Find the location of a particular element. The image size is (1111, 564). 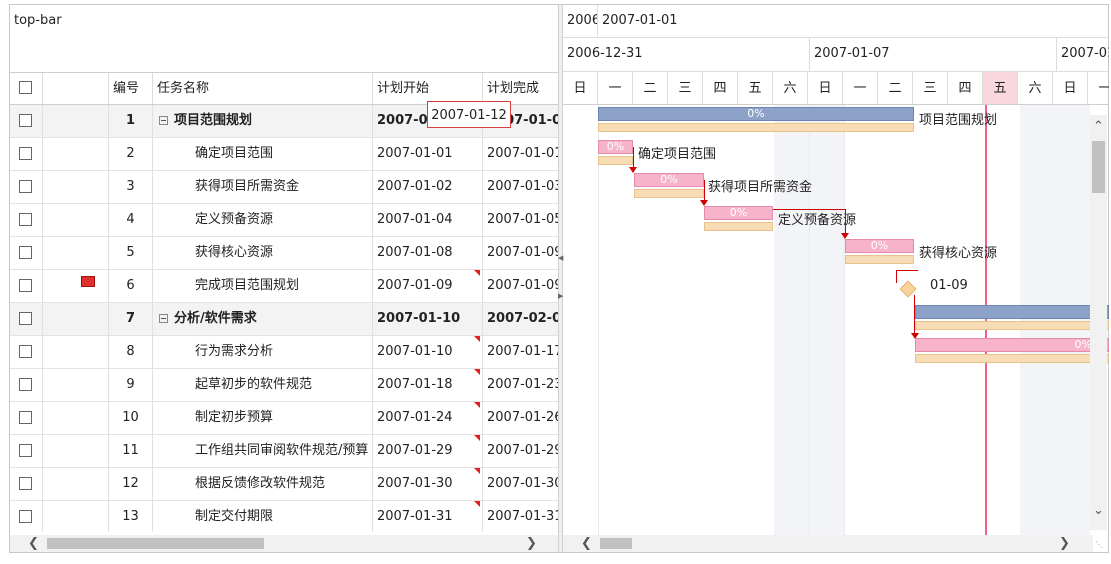

plan-finish-header: 计划完成 is located at coordinates (520, 88).